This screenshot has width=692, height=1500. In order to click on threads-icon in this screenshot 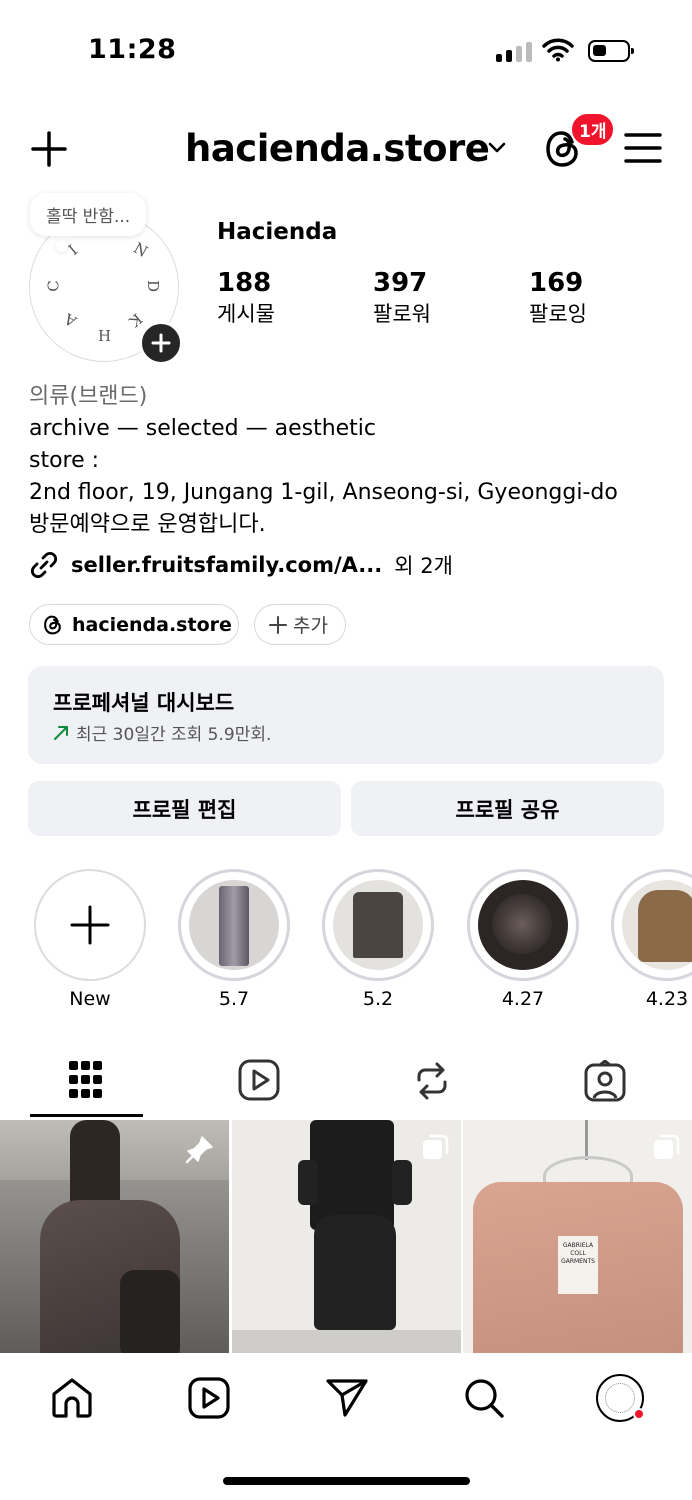, I will do `click(52, 624)`.